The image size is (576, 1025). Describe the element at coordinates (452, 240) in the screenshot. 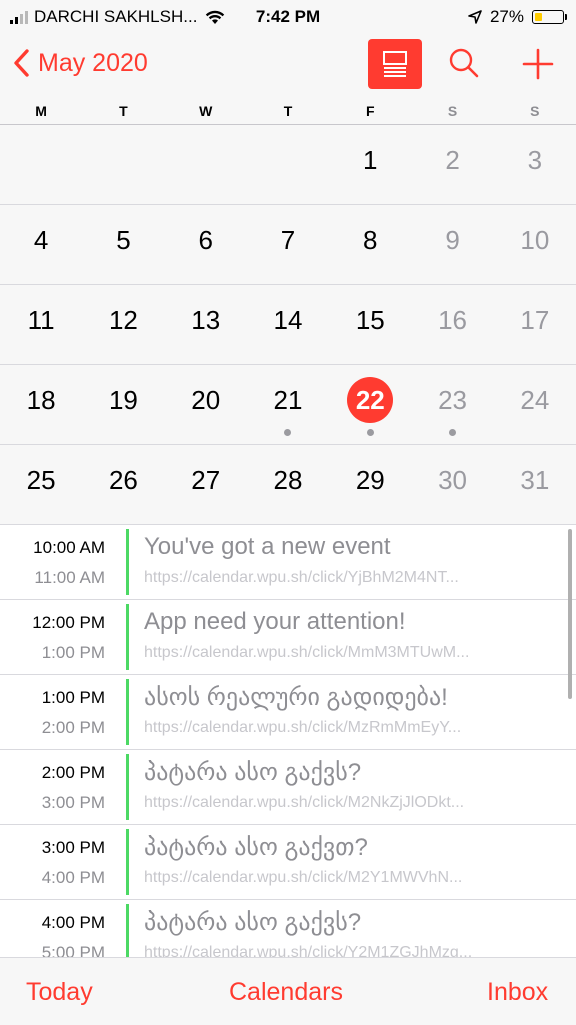

I see `day-number: 9` at that location.